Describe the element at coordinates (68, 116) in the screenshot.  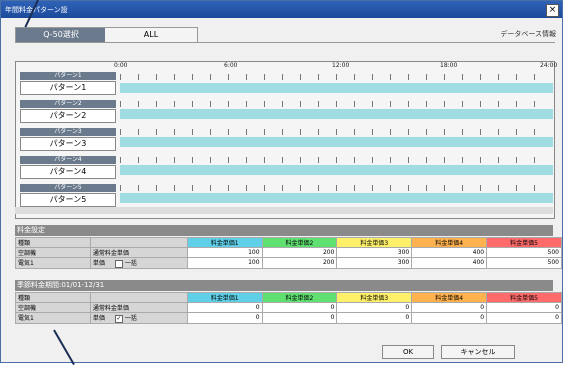
I see `pattern-button: パターン2` at that location.